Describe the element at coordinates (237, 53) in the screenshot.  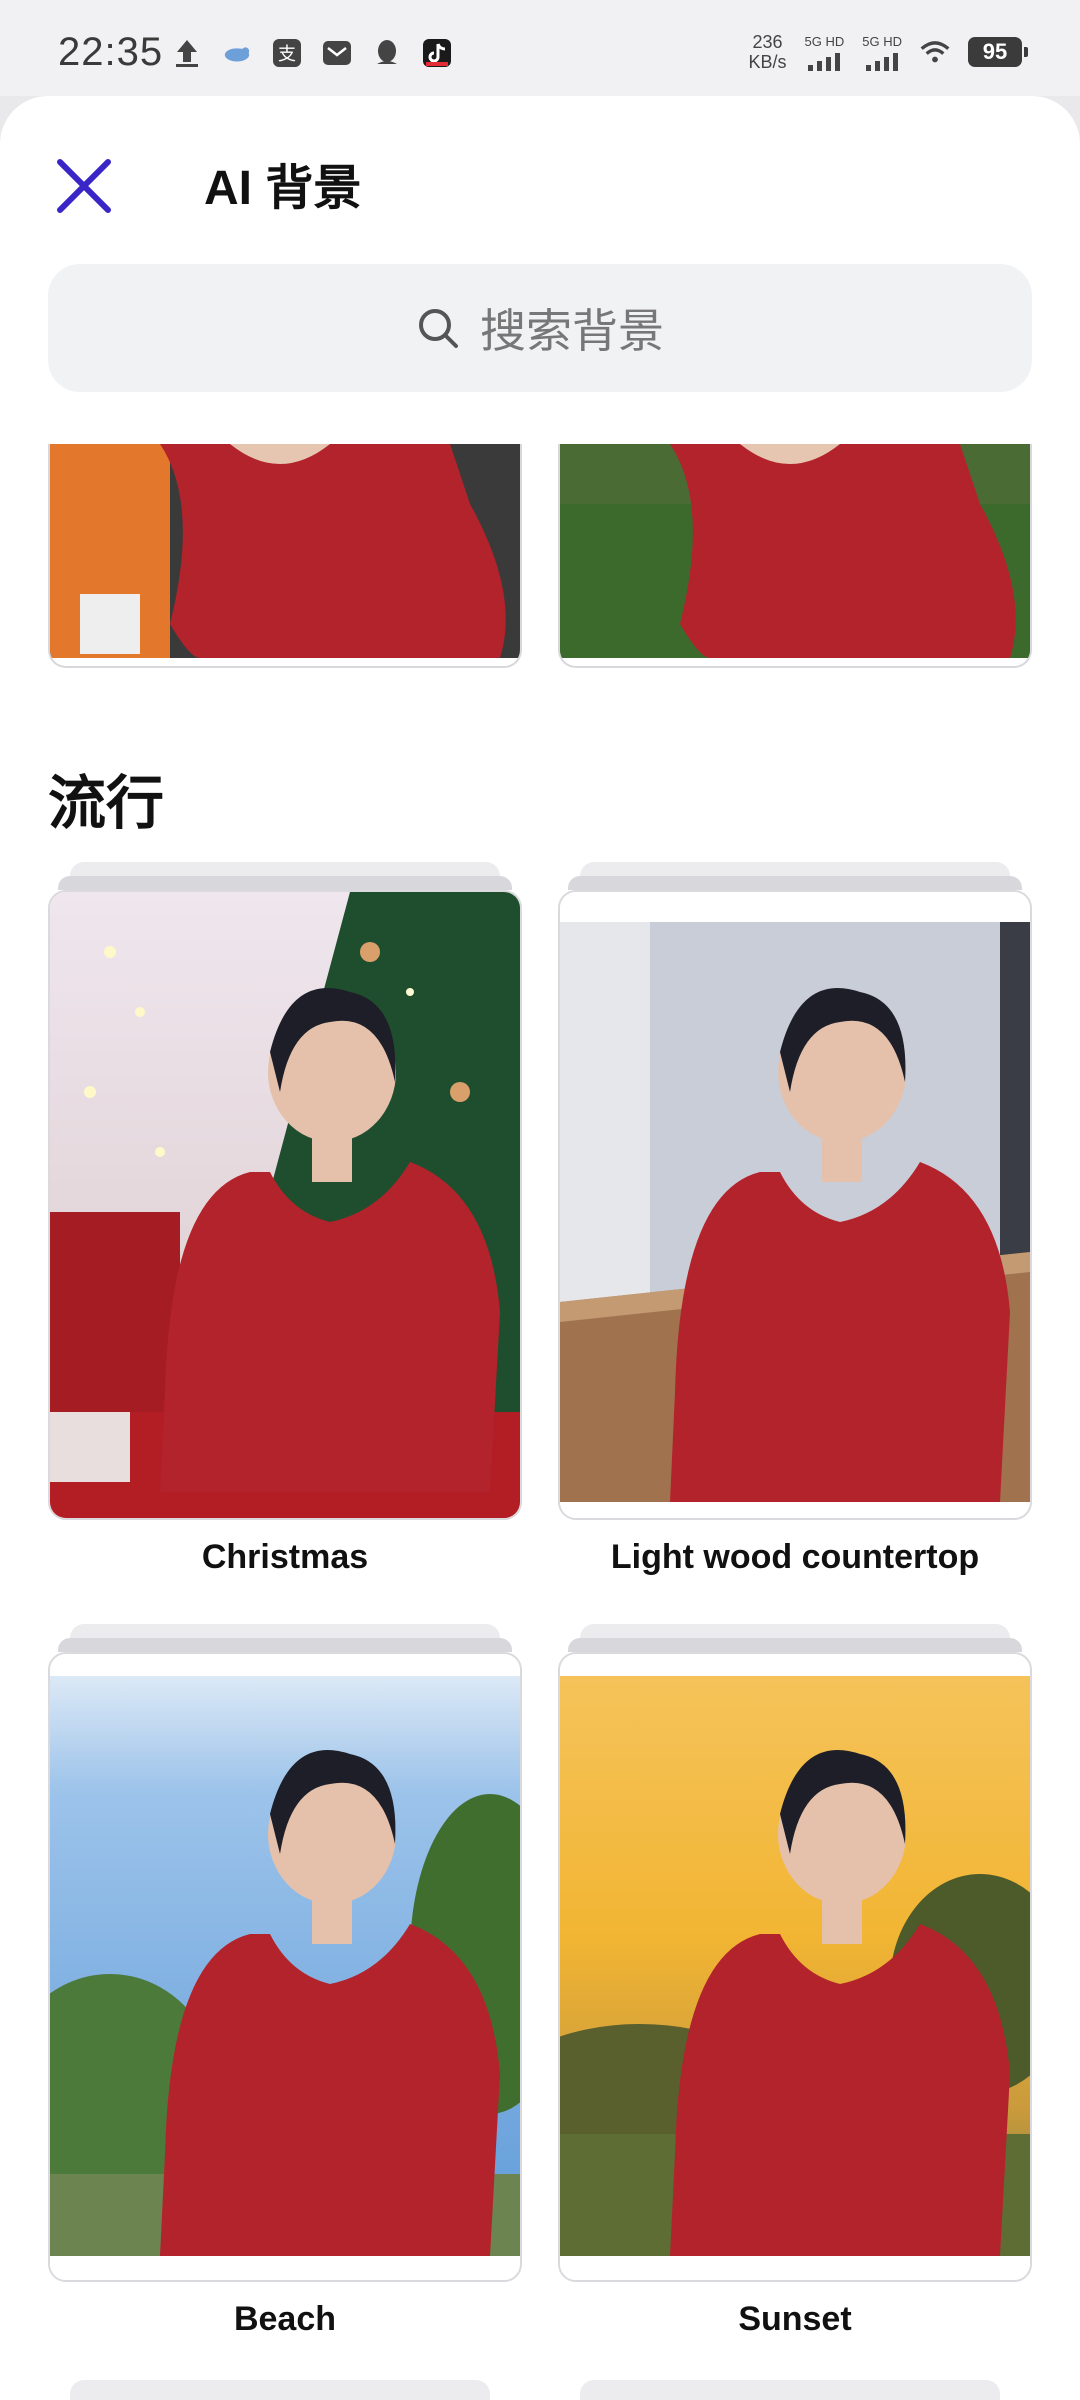
I see `bird-icon` at that location.